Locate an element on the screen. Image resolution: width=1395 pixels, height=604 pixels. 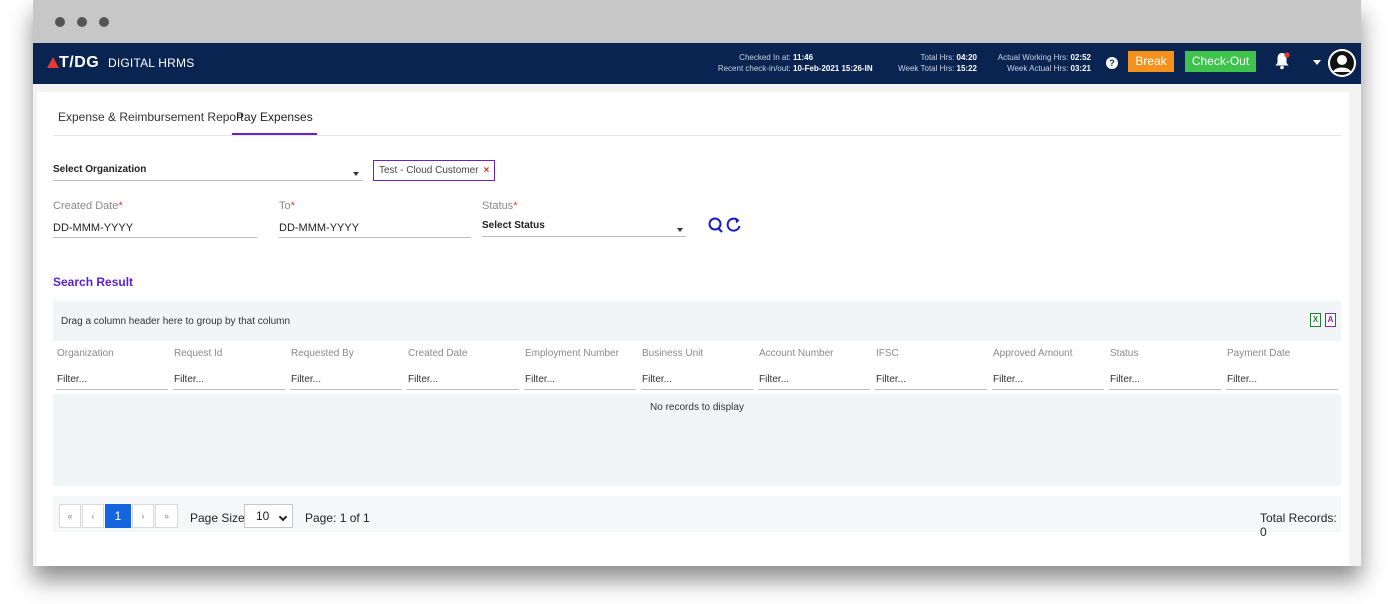
column-header-created-date: Created Date is located at coordinates (437, 353).